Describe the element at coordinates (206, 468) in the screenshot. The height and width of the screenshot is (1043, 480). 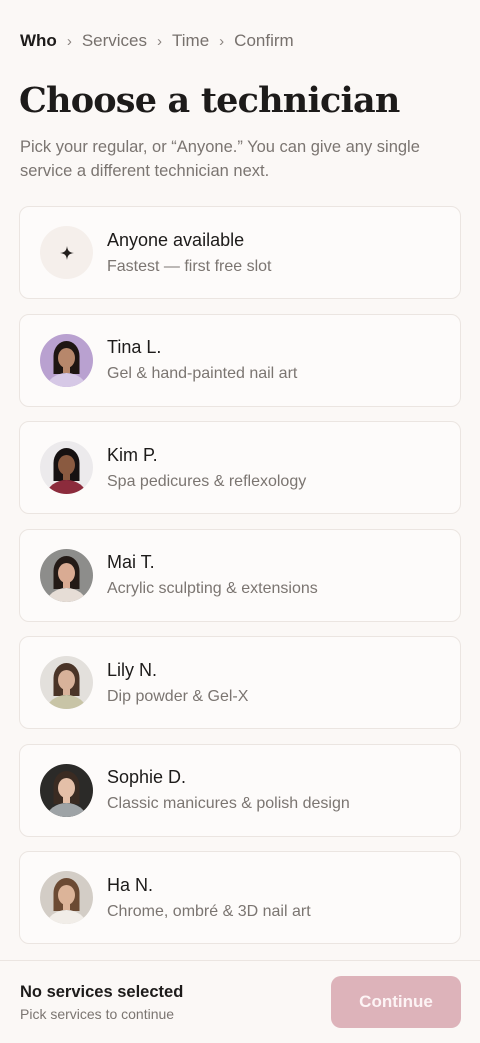
I see `technician-info: Kim P. Spa pedicures & reflexology` at that location.